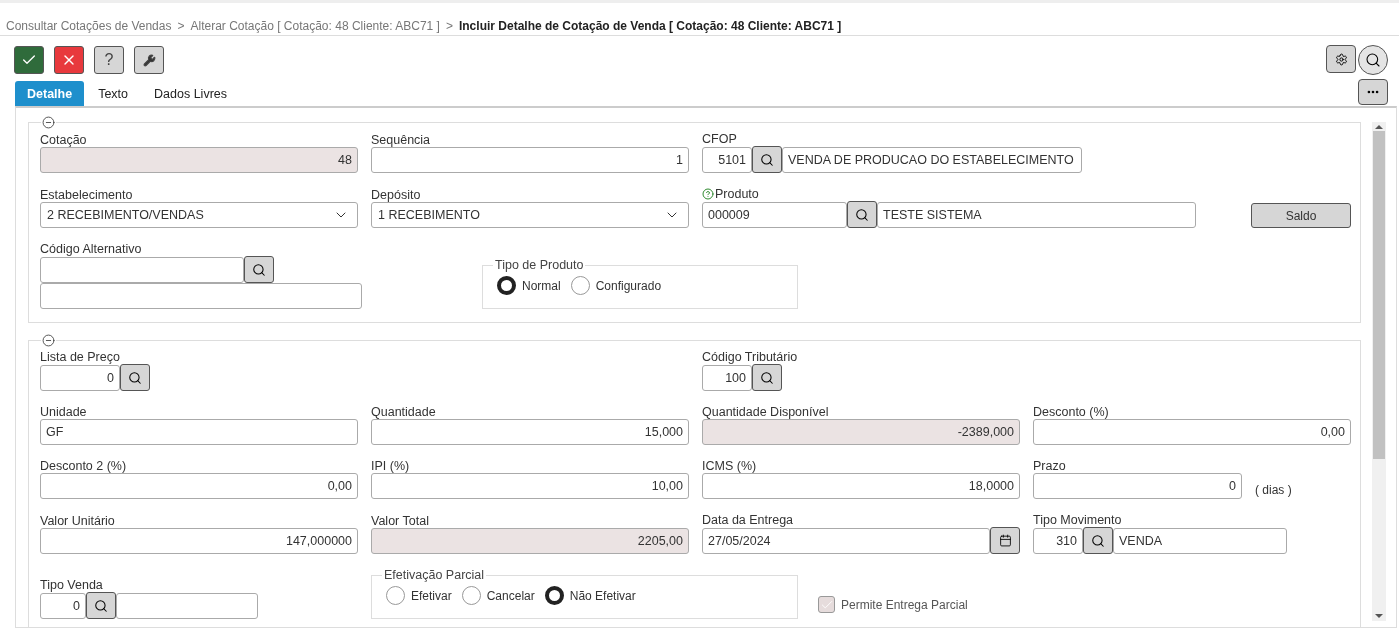 The height and width of the screenshot is (636, 1399). I want to click on dropdown: 2 RECEBIMENTO/VENDAS, so click(199, 215).